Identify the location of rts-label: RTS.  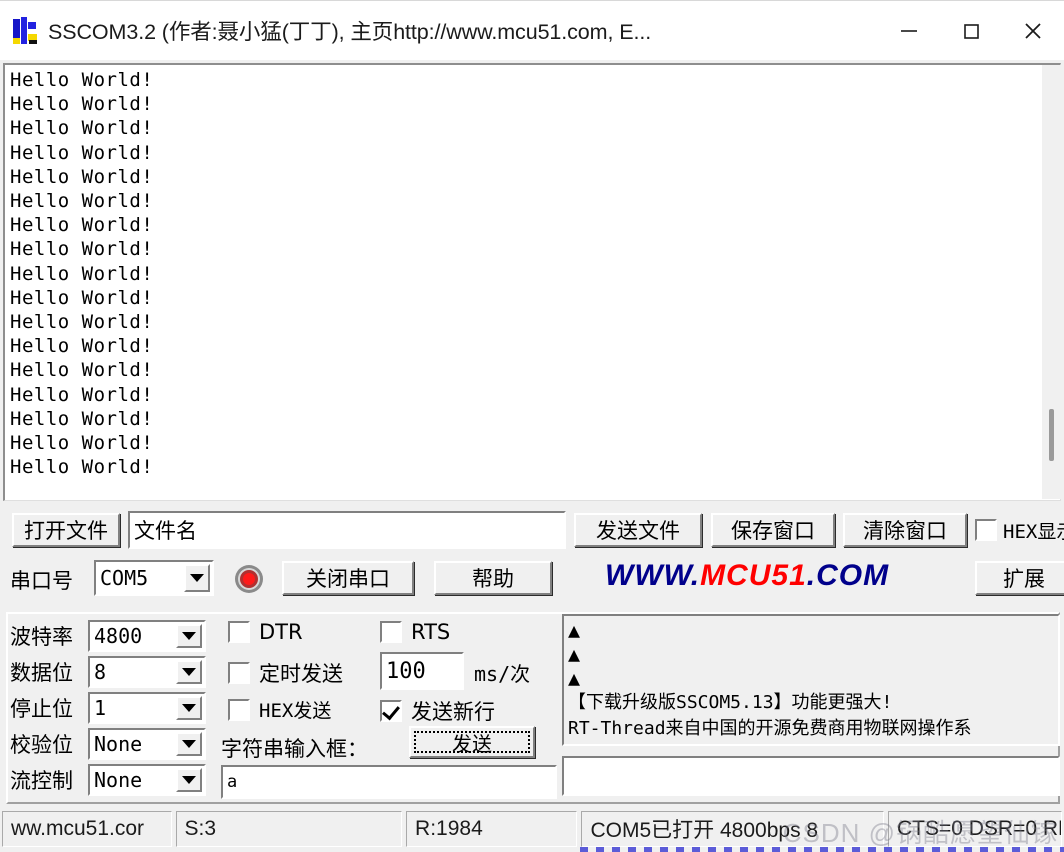
(431, 632).